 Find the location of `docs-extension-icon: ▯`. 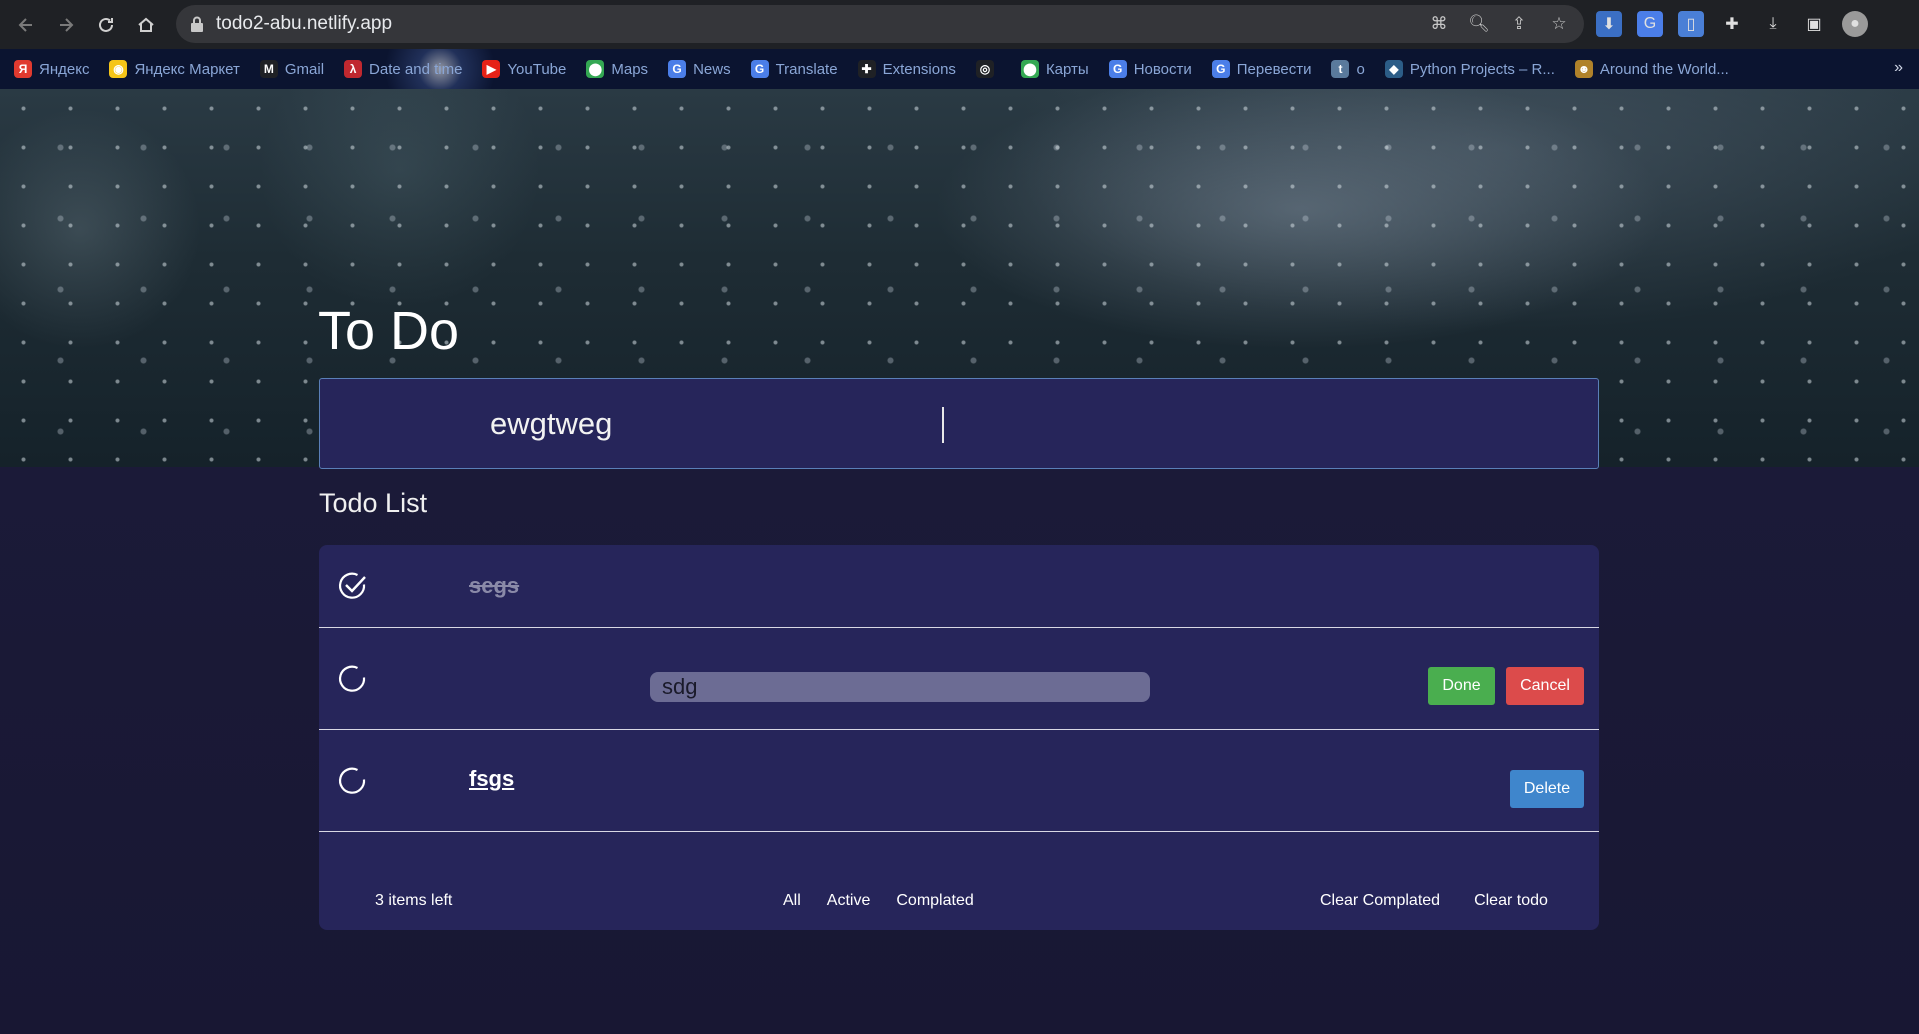

docs-extension-icon: ▯ is located at coordinates (1691, 24).